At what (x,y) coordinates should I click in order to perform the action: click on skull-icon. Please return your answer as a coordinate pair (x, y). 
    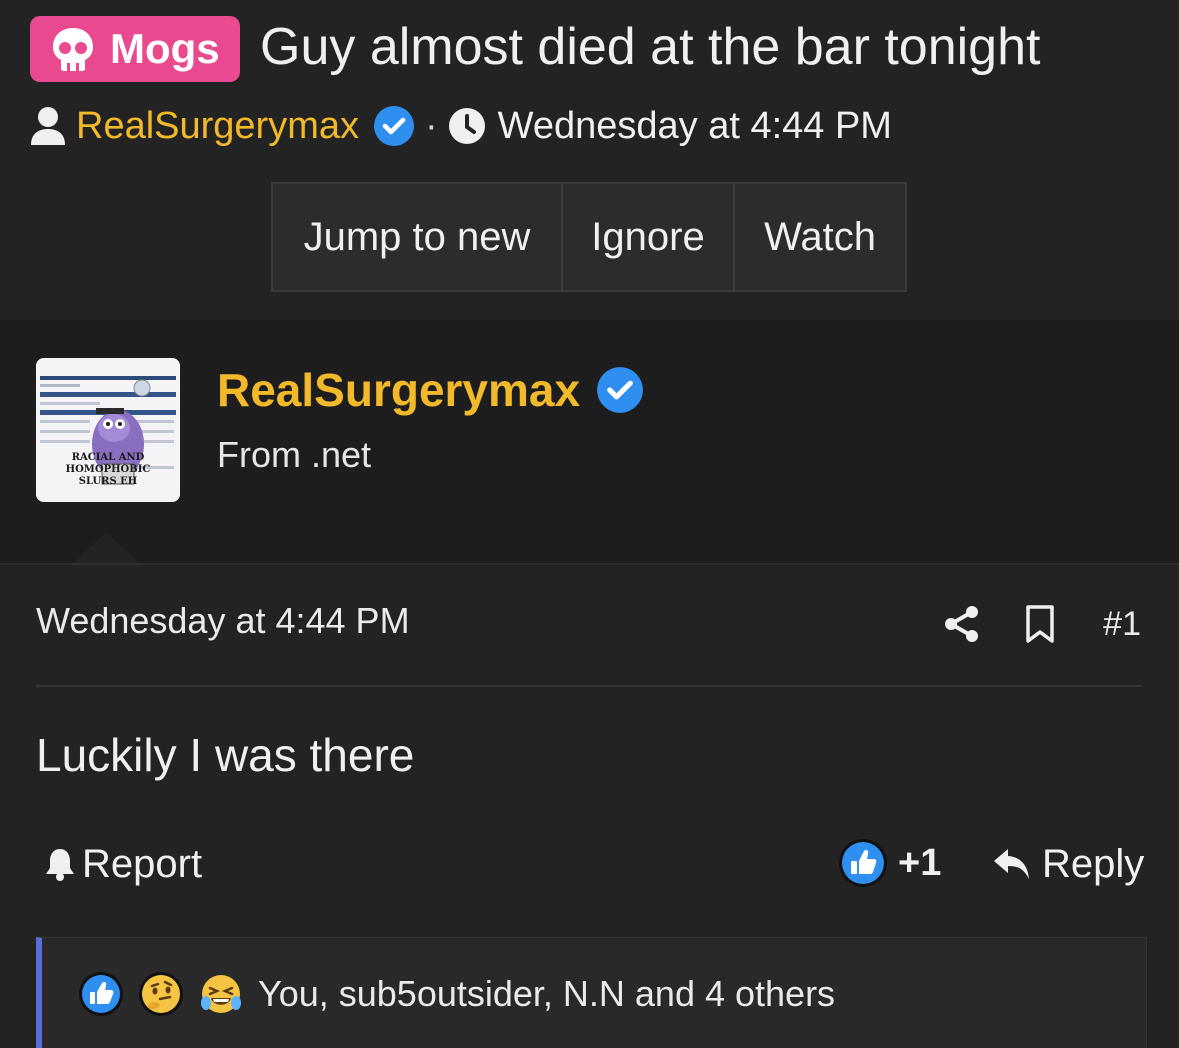
    Looking at the image, I should click on (73, 49).